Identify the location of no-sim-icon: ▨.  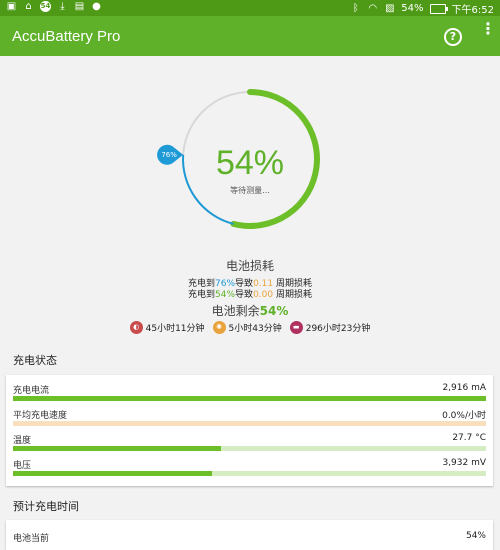
(390, 8).